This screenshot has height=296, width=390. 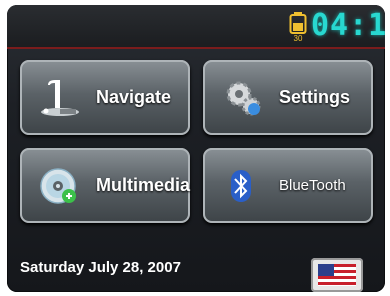 I want to click on bluetooth-label: BlueTooth, so click(x=312, y=185).